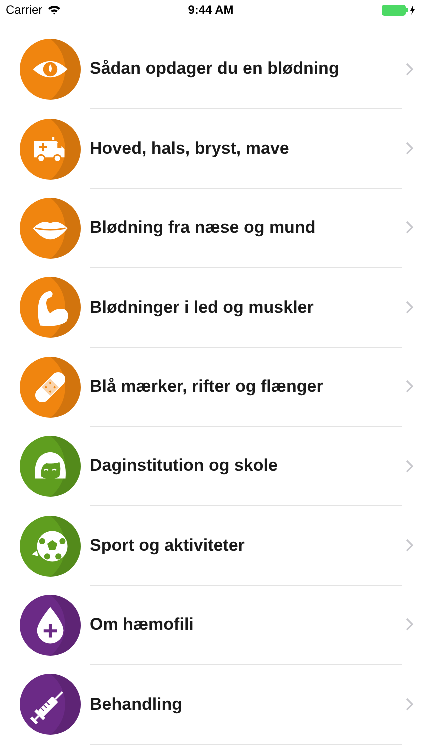  What do you see at coordinates (50, 69) in the screenshot?
I see `eye-icon` at bounding box center [50, 69].